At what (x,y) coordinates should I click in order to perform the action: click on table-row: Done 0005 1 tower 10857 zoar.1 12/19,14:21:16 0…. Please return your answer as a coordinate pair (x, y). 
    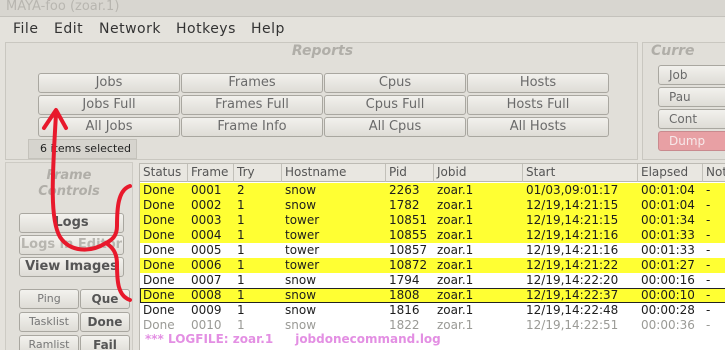
    Looking at the image, I should click on (432, 250).